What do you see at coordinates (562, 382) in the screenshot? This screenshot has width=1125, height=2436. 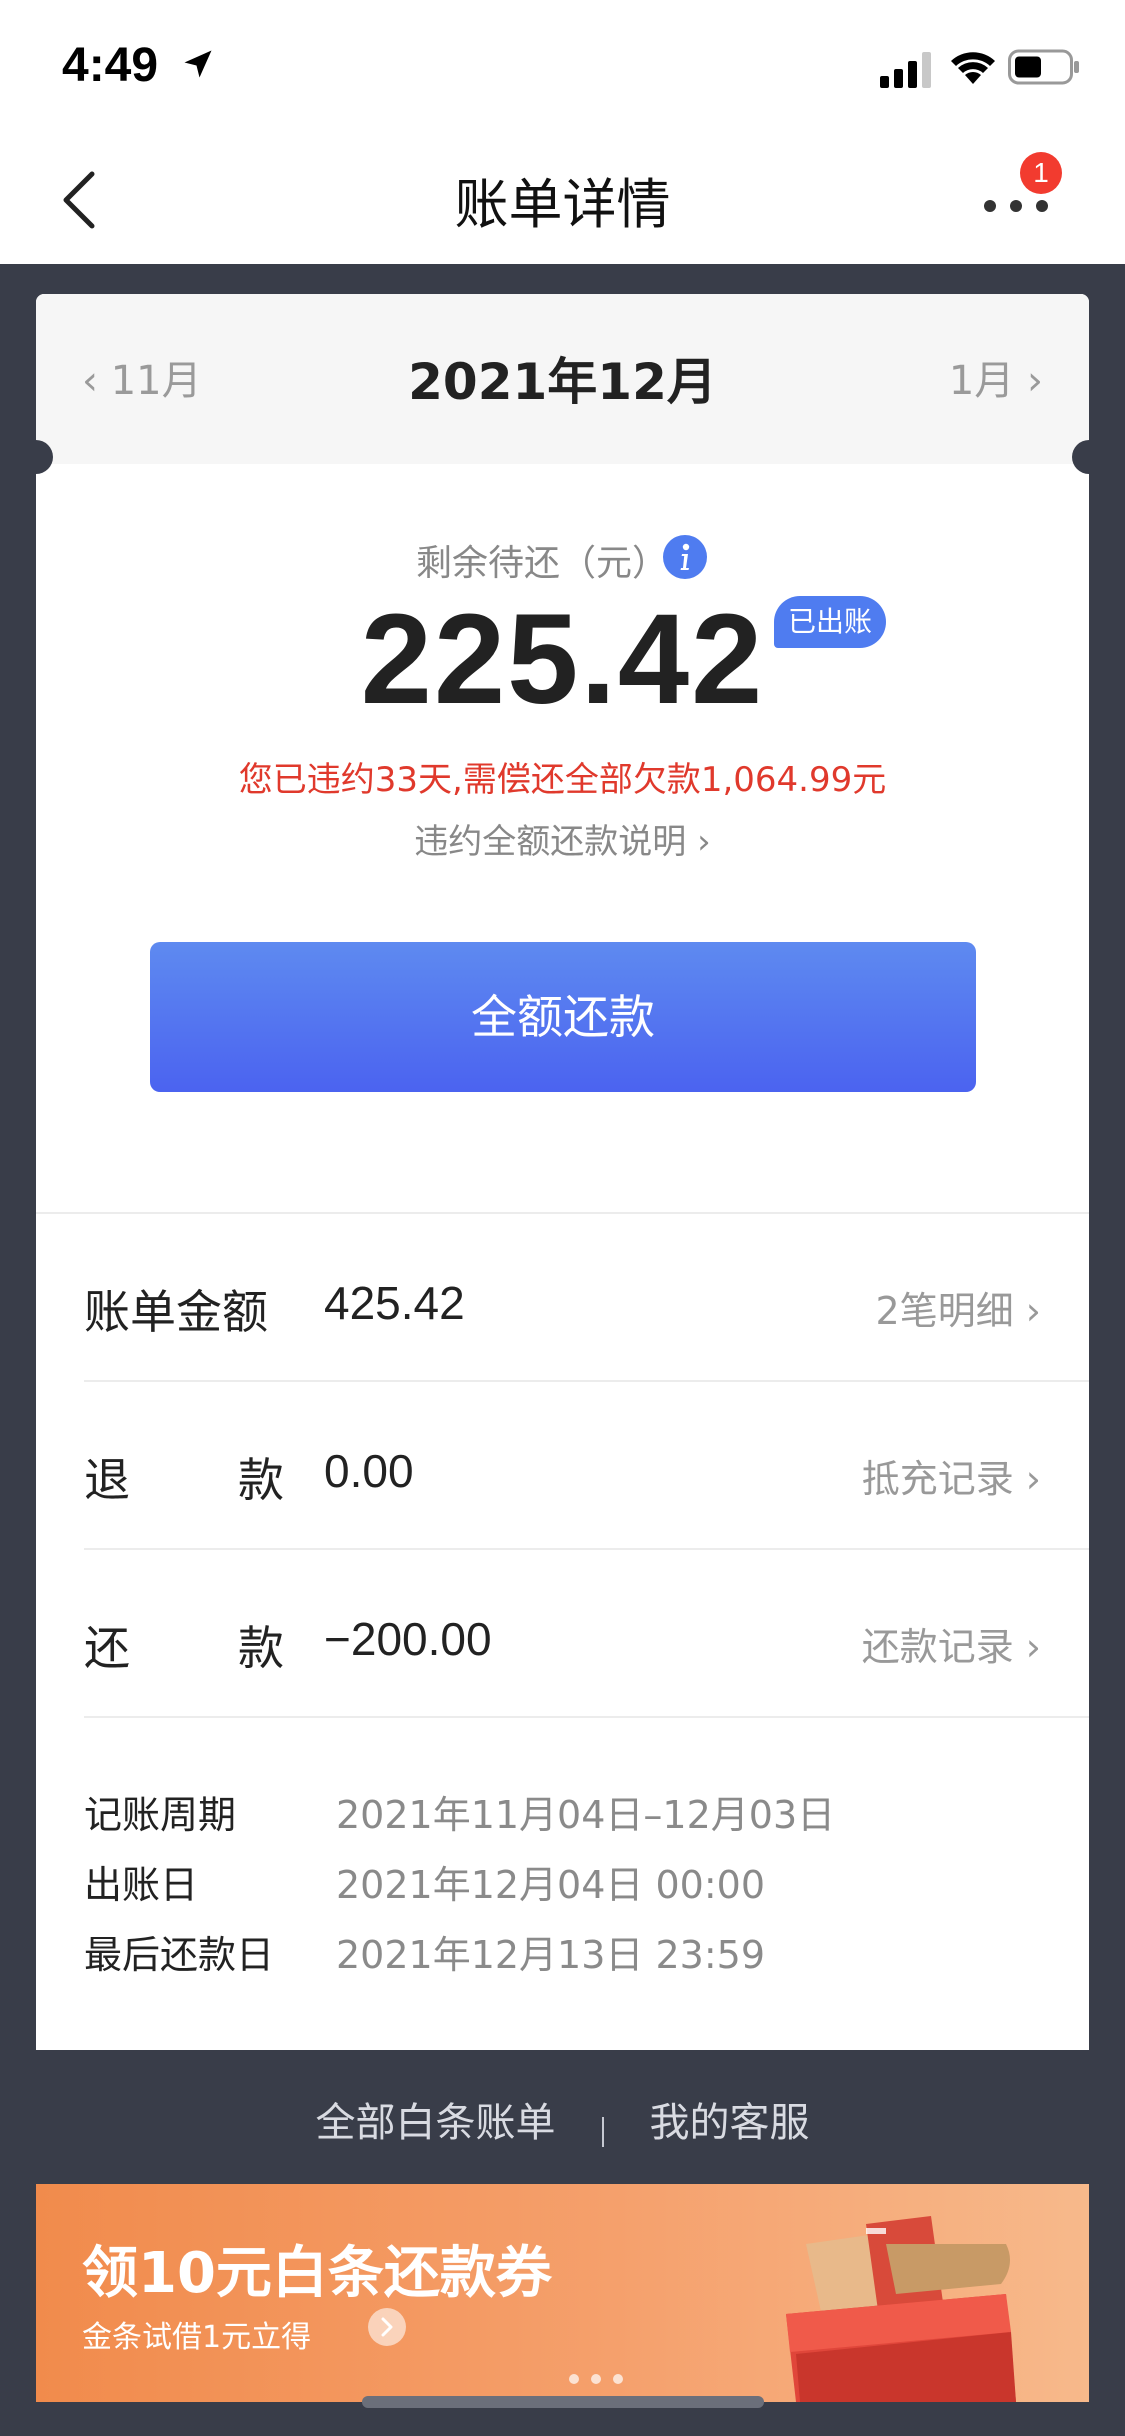 I see `current-month: 2021年12月` at bounding box center [562, 382].